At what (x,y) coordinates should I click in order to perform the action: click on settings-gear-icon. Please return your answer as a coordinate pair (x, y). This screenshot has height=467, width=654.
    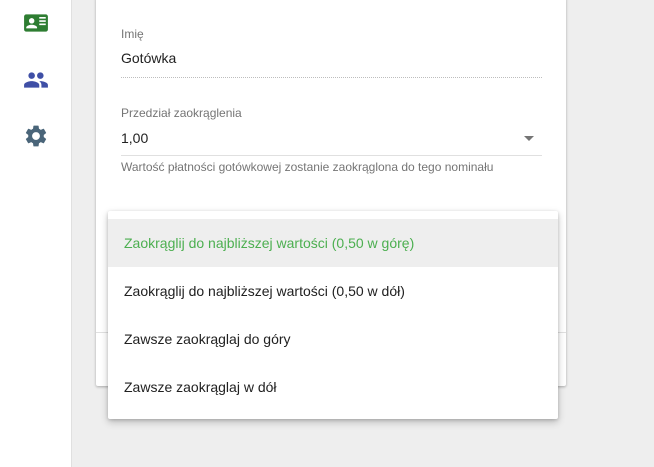
    Looking at the image, I should click on (36, 136).